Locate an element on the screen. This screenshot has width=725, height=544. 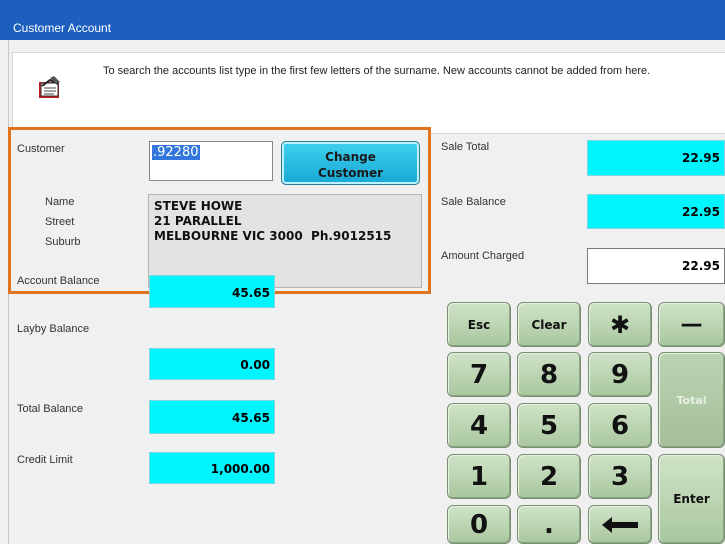
accounts-book-icon is located at coordinates (50, 88).